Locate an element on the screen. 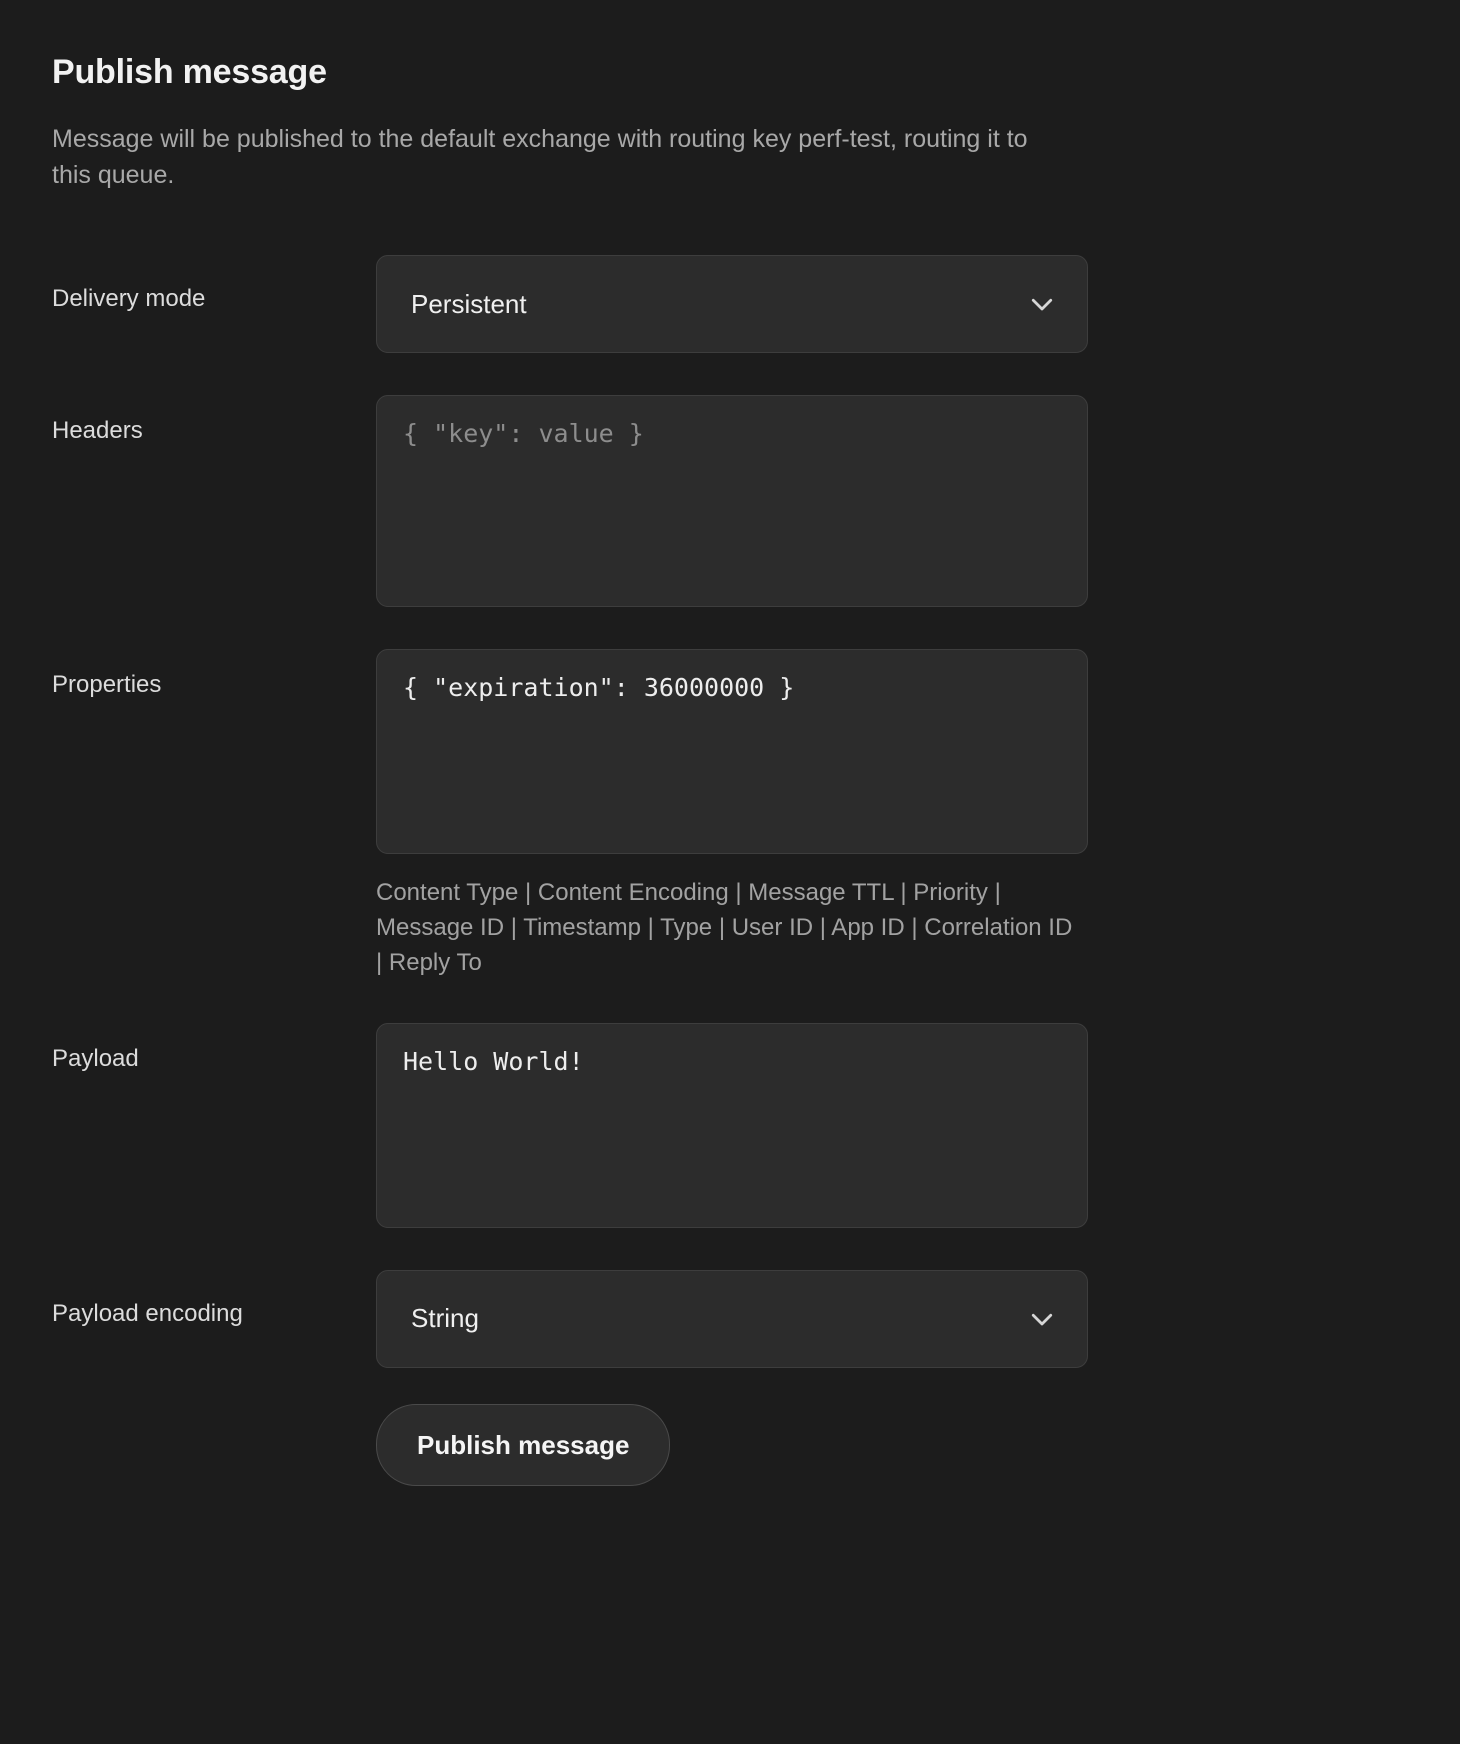 The height and width of the screenshot is (1744, 1460). field-headers: Headers { "key": value } is located at coordinates (756, 501).